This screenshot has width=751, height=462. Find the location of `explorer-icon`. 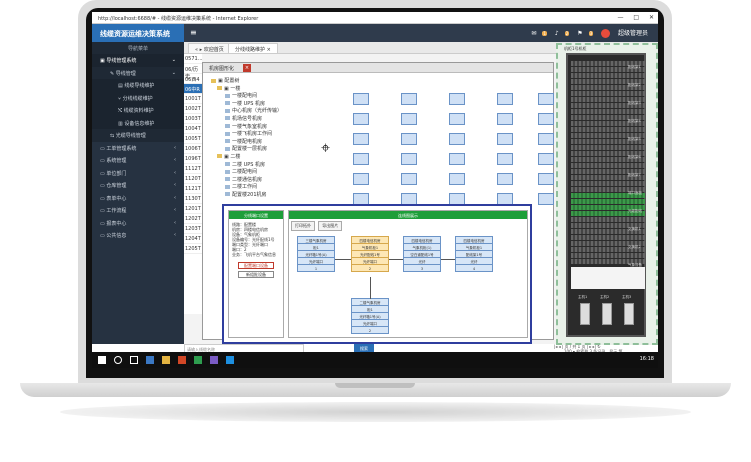

explorer-icon is located at coordinates (166, 360).